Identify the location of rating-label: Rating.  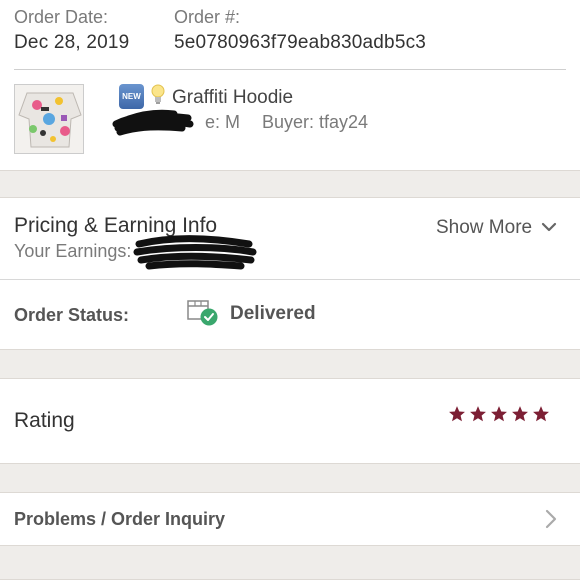
(44, 420).